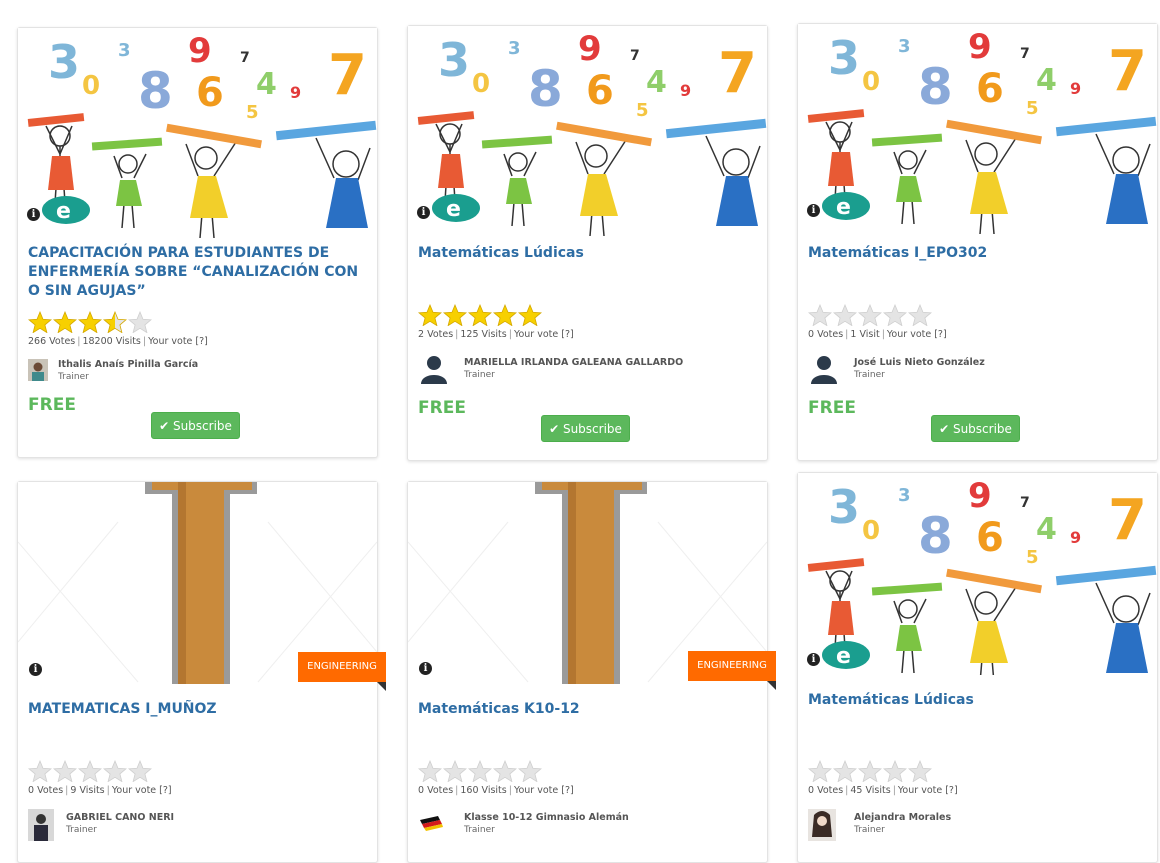 The image size is (1160, 863). I want to click on trainer: GABRIEL CANO NERI Trainer, so click(178, 825).